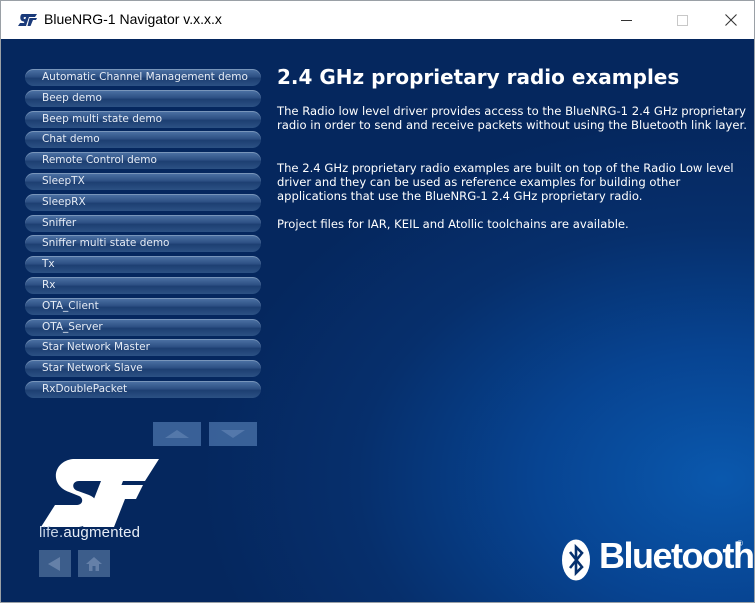 The image size is (755, 603). I want to click on menu-item-sniffer: Sniffer, so click(143, 223).